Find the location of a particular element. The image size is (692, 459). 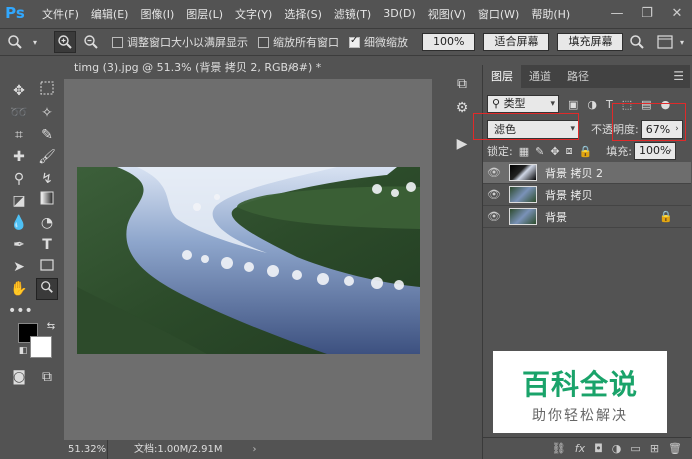

blur-tool-icon: 💧 is located at coordinates (19, 223).